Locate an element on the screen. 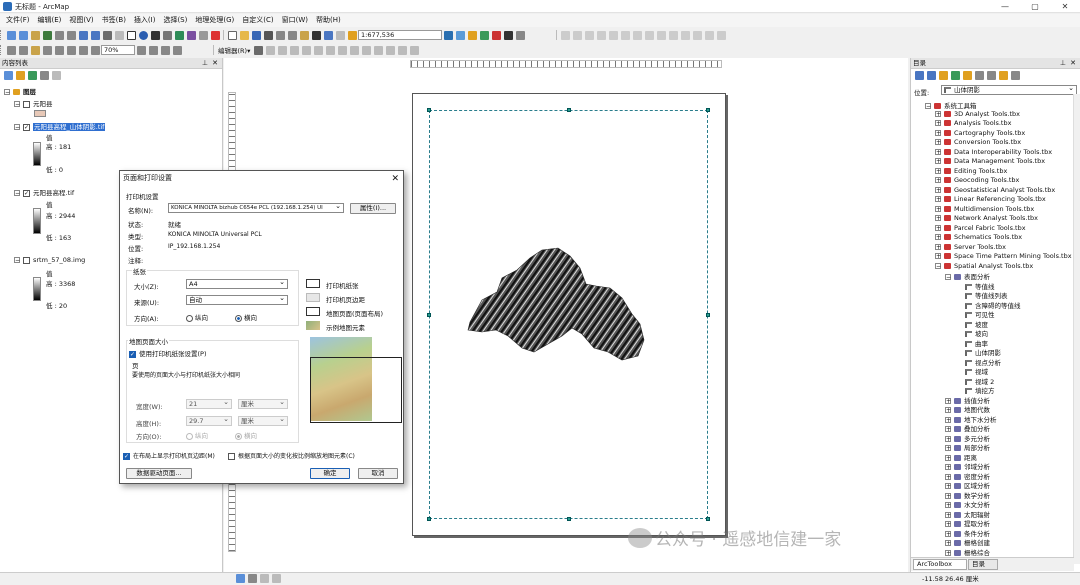 This screenshot has height=585, width=1080. editor-menu: 编辑器(R)▾ is located at coordinates (234, 50).